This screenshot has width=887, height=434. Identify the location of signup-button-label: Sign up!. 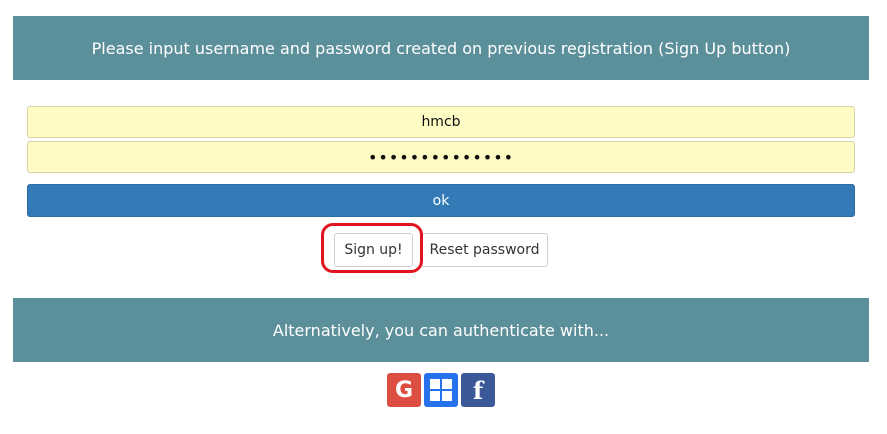
(373, 250).